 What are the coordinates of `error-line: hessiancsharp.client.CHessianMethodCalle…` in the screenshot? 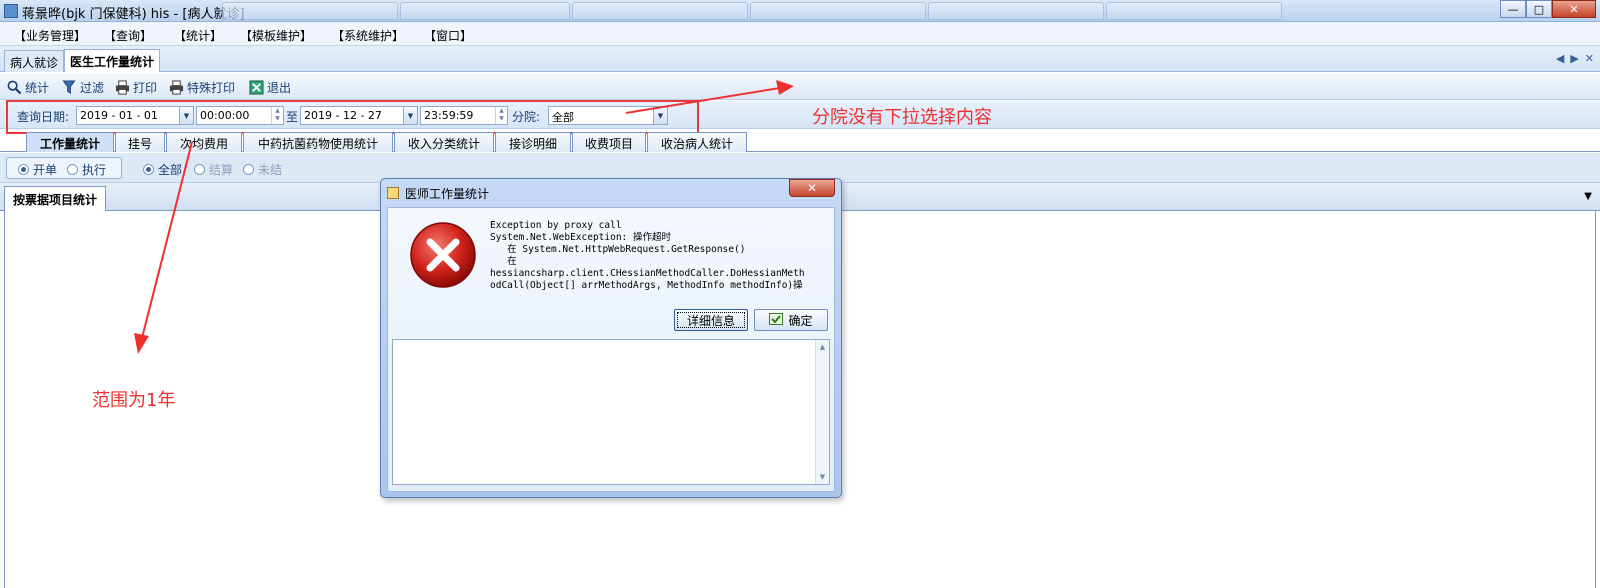 It's located at (647, 273).